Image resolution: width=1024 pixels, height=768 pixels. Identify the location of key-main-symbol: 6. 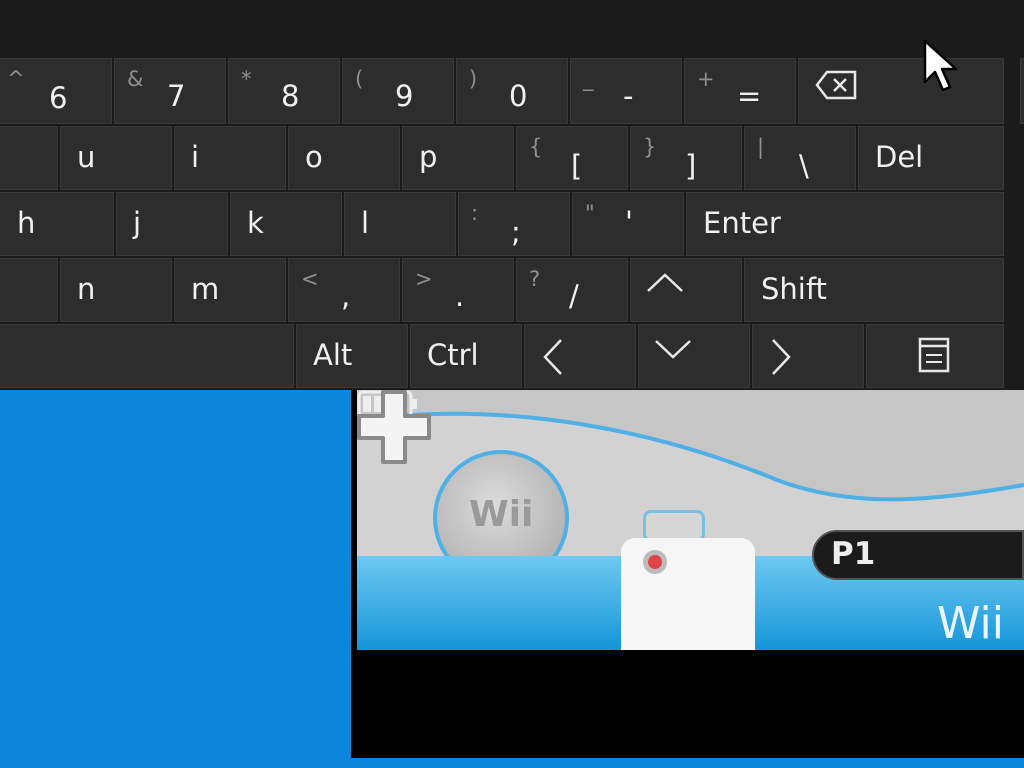
(58, 98).